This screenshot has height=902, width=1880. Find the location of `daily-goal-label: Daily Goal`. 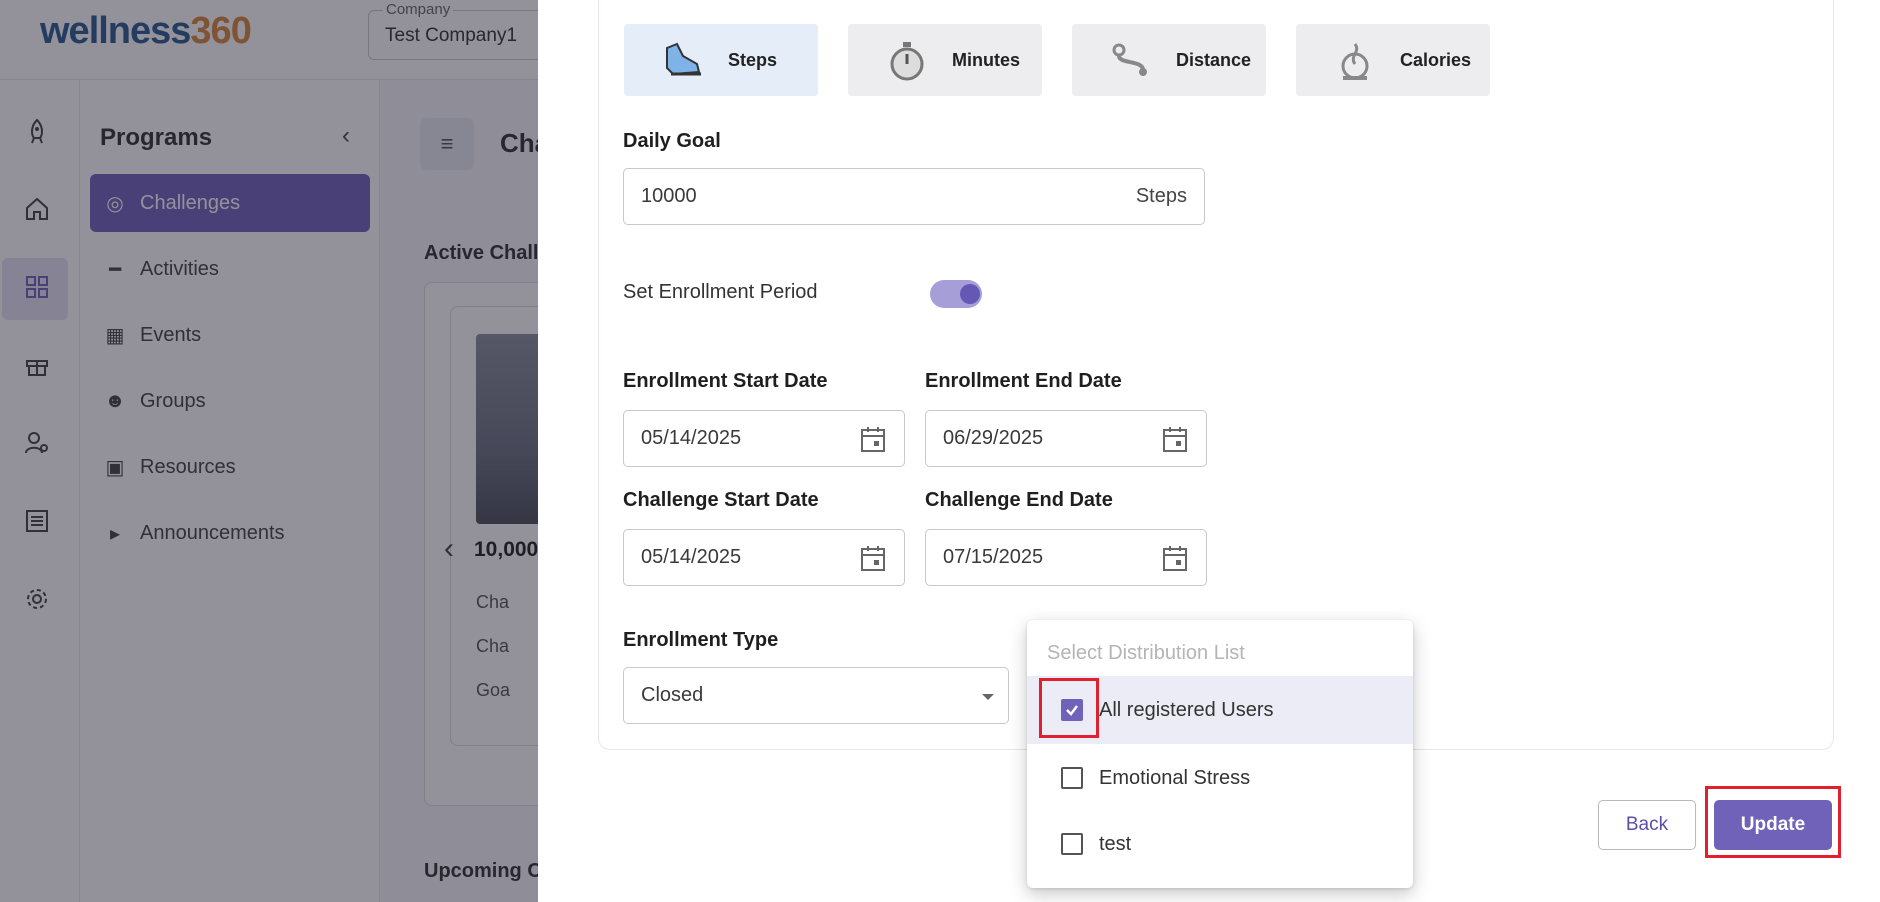

daily-goal-label: Daily Goal is located at coordinates (672, 141).